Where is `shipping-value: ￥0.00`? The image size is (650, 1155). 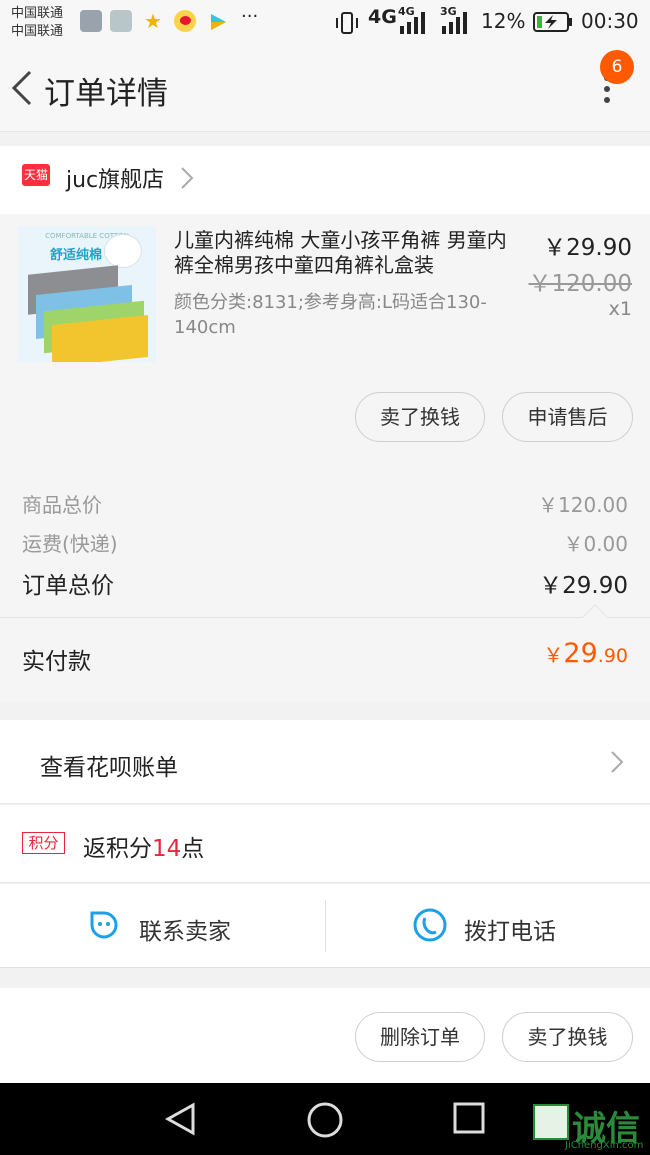 shipping-value: ￥0.00 is located at coordinates (595, 544).